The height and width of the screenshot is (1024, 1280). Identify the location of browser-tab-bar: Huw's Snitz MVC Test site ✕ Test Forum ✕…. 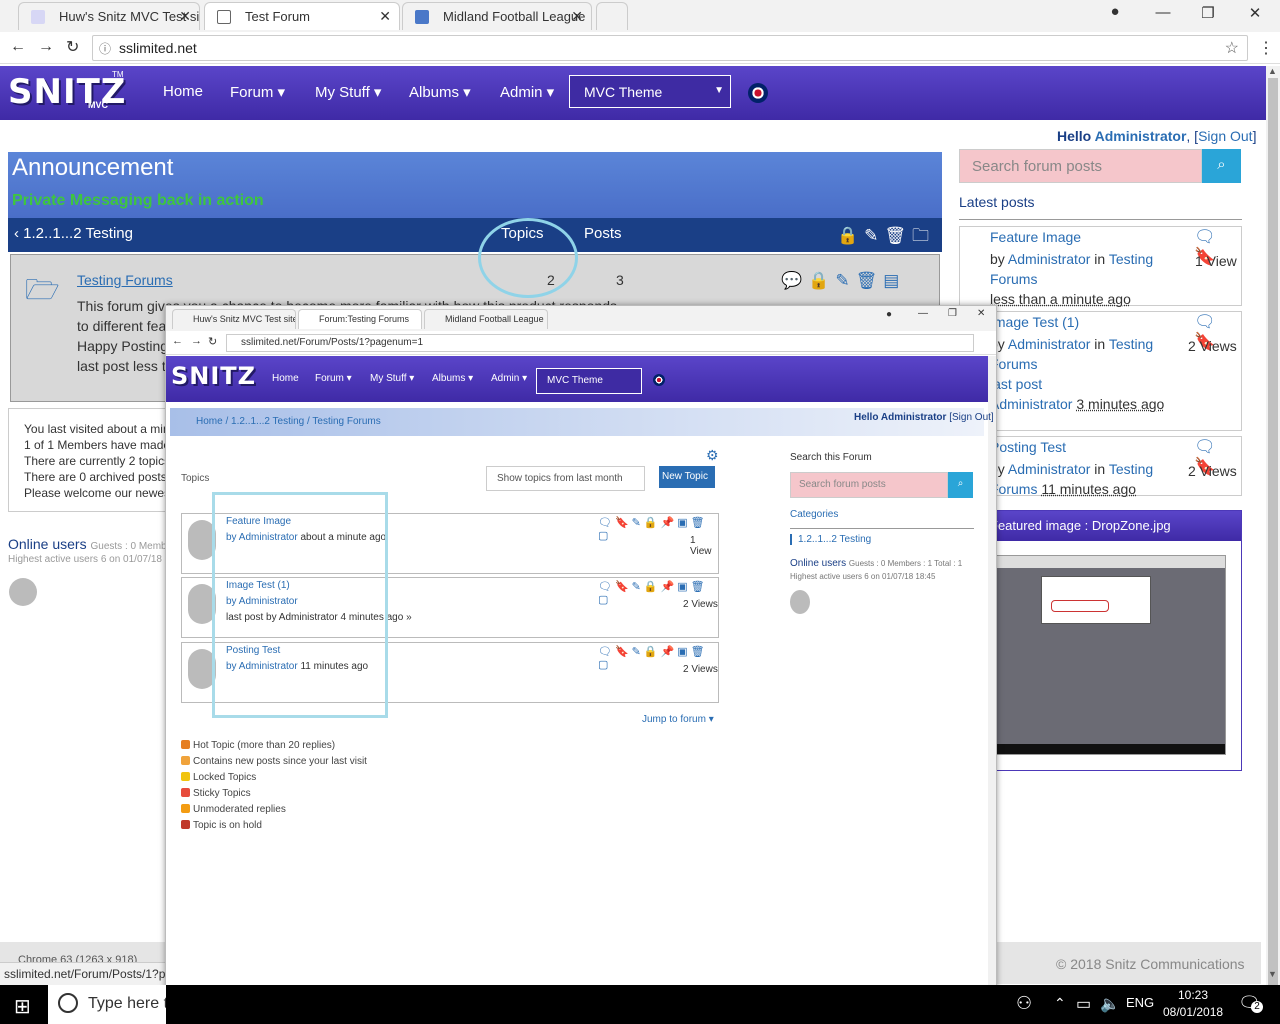
(640, 16).